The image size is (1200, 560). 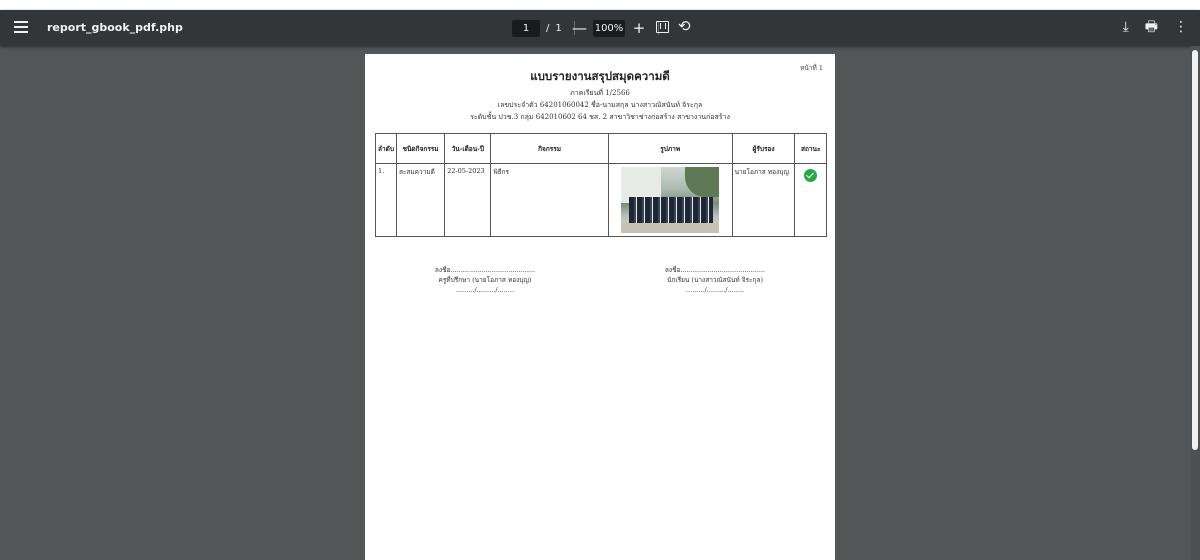 I want to click on column-header: ผู้รับรอง, so click(x=763, y=148).